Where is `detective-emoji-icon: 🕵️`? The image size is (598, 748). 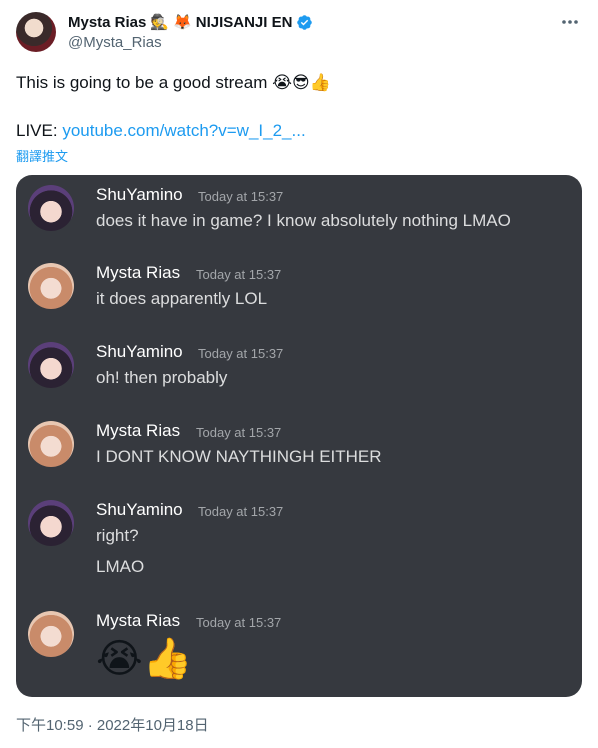 detective-emoji-icon: 🕵️ is located at coordinates (160, 21).